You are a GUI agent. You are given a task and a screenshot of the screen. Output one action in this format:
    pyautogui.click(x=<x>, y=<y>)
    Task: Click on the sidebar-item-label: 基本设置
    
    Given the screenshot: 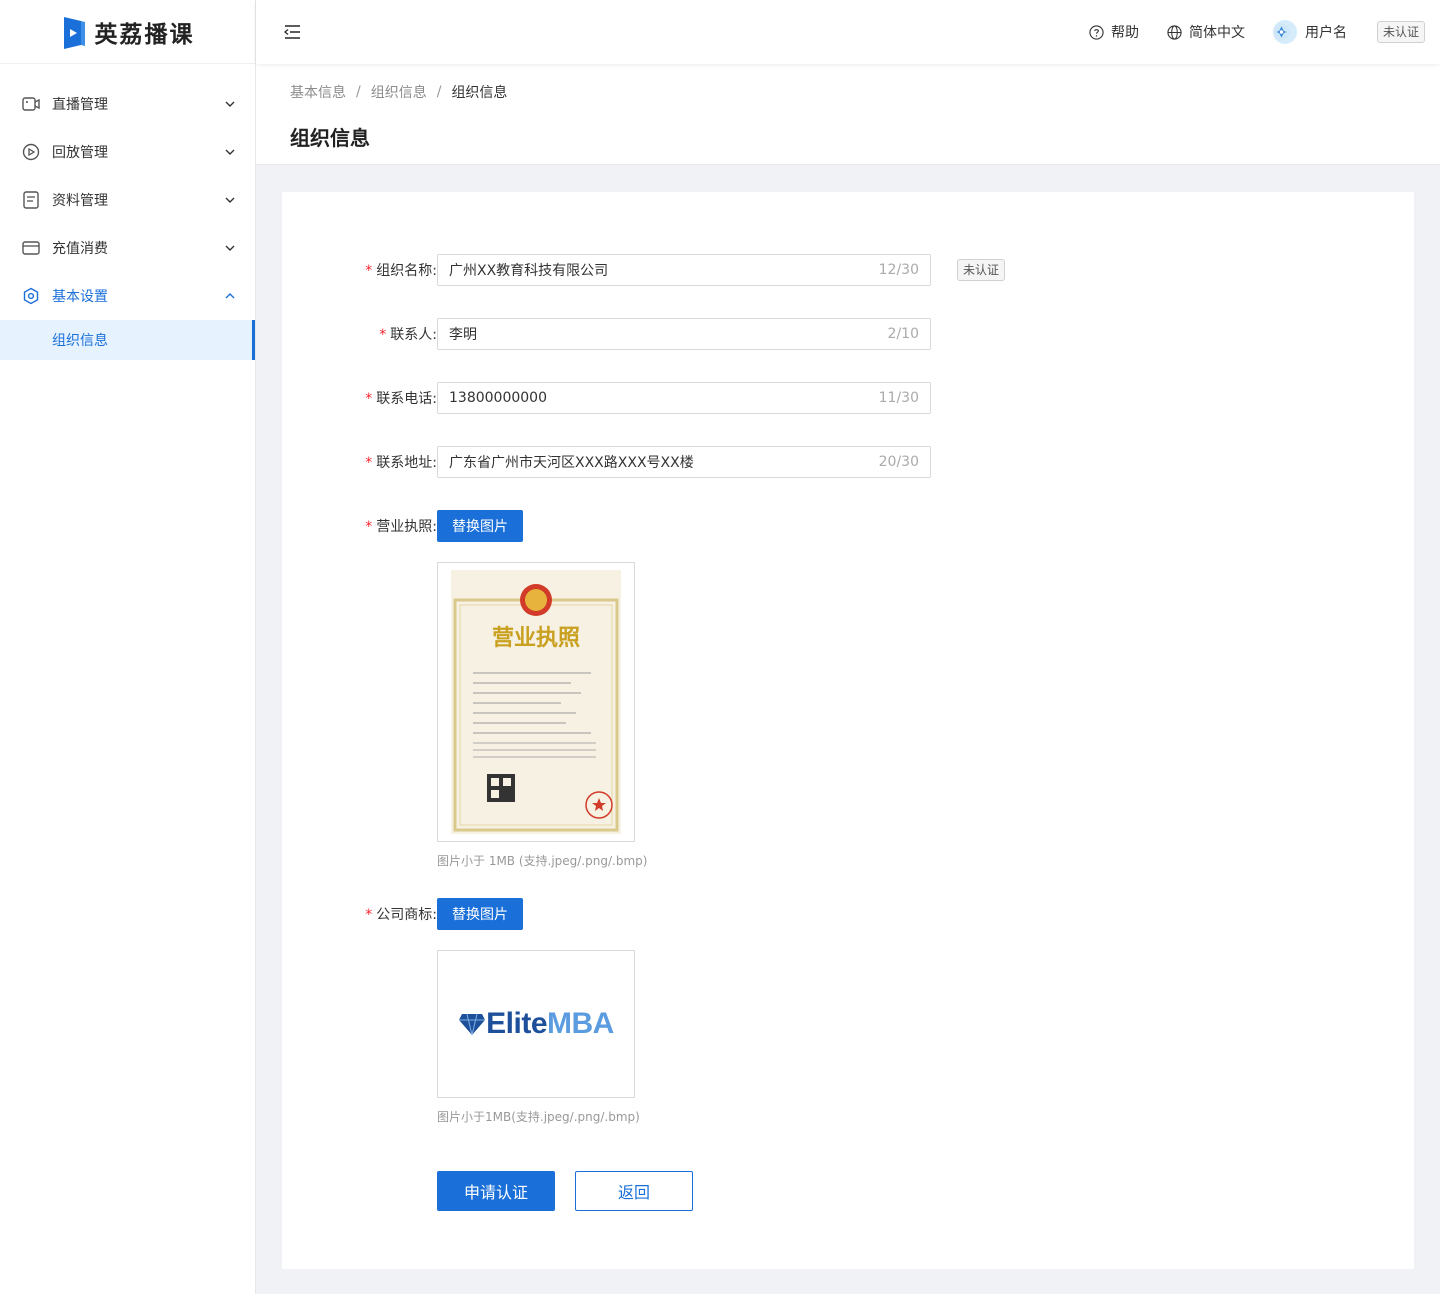 What is the action you would take?
    pyautogui.click(x=80, y=297)
    